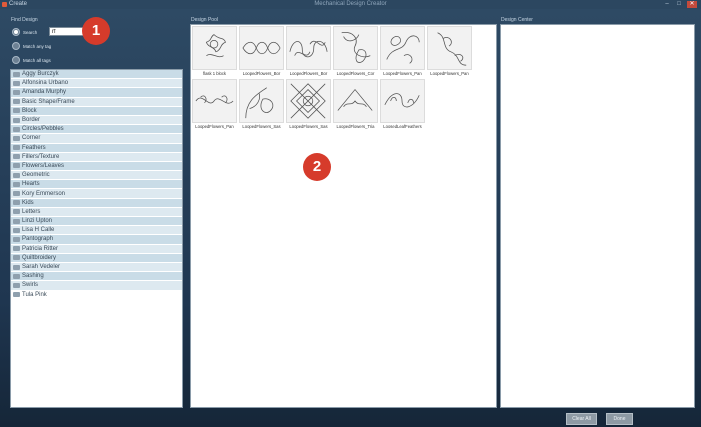  I want to click on design-name: LoopedFlowers_Tria, so click(355, 126).